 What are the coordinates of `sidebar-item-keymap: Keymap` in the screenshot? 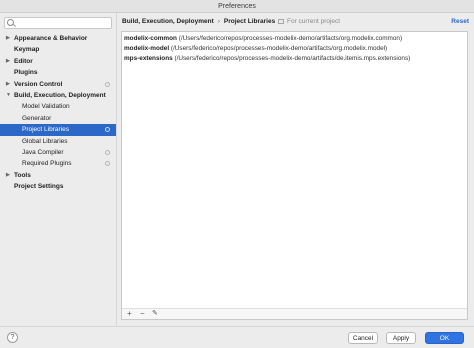 It's located at (58, 49).